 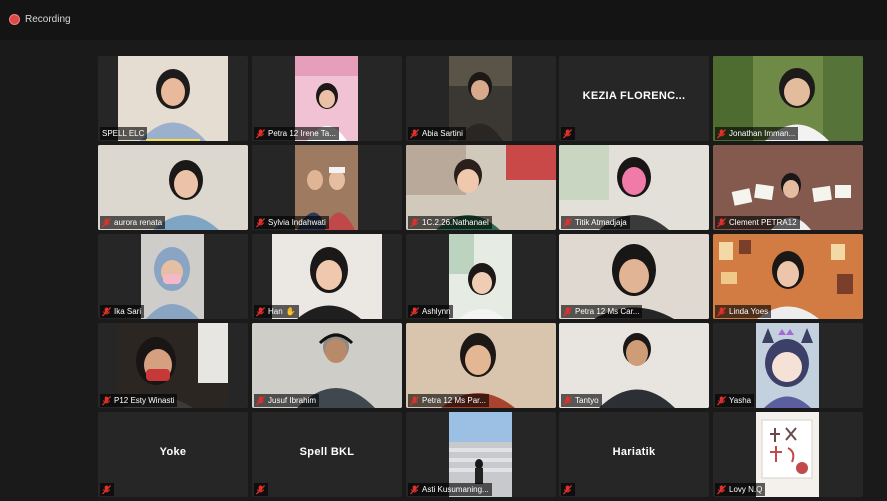 I want to click on participant-name-placeholder: Spell BKL, so click(x=327, y=452).